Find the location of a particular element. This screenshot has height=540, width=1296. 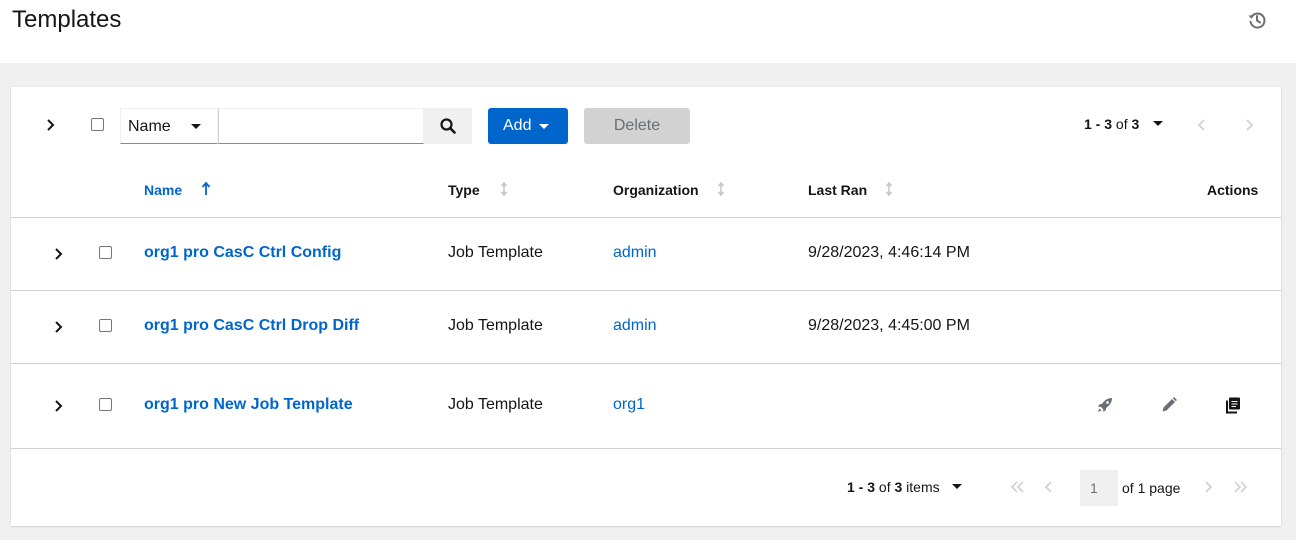

column-header-organization: Organization is located at coordinates (656, 190).